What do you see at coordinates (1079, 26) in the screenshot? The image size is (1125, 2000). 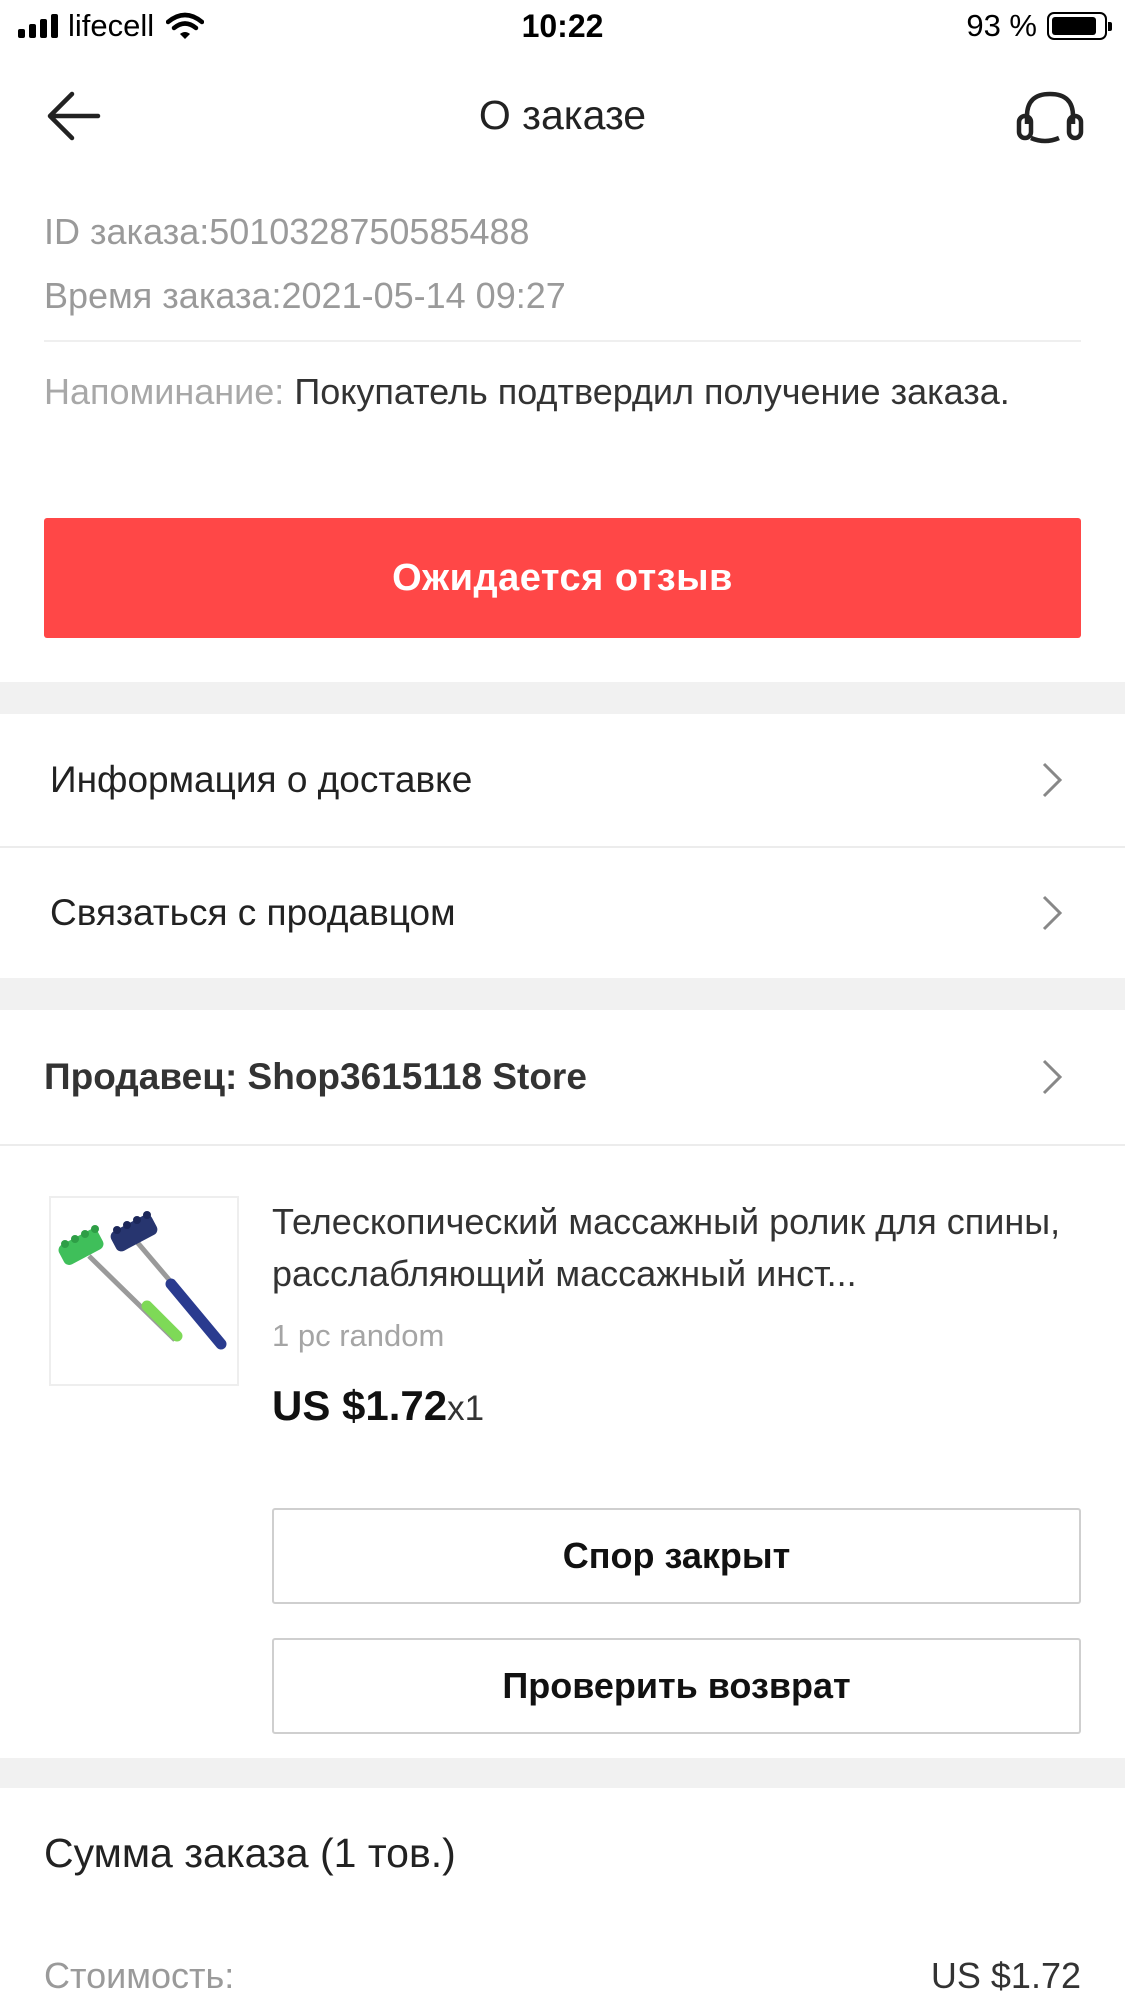 I see `battery-icon` at bounding box center [1079, 26].